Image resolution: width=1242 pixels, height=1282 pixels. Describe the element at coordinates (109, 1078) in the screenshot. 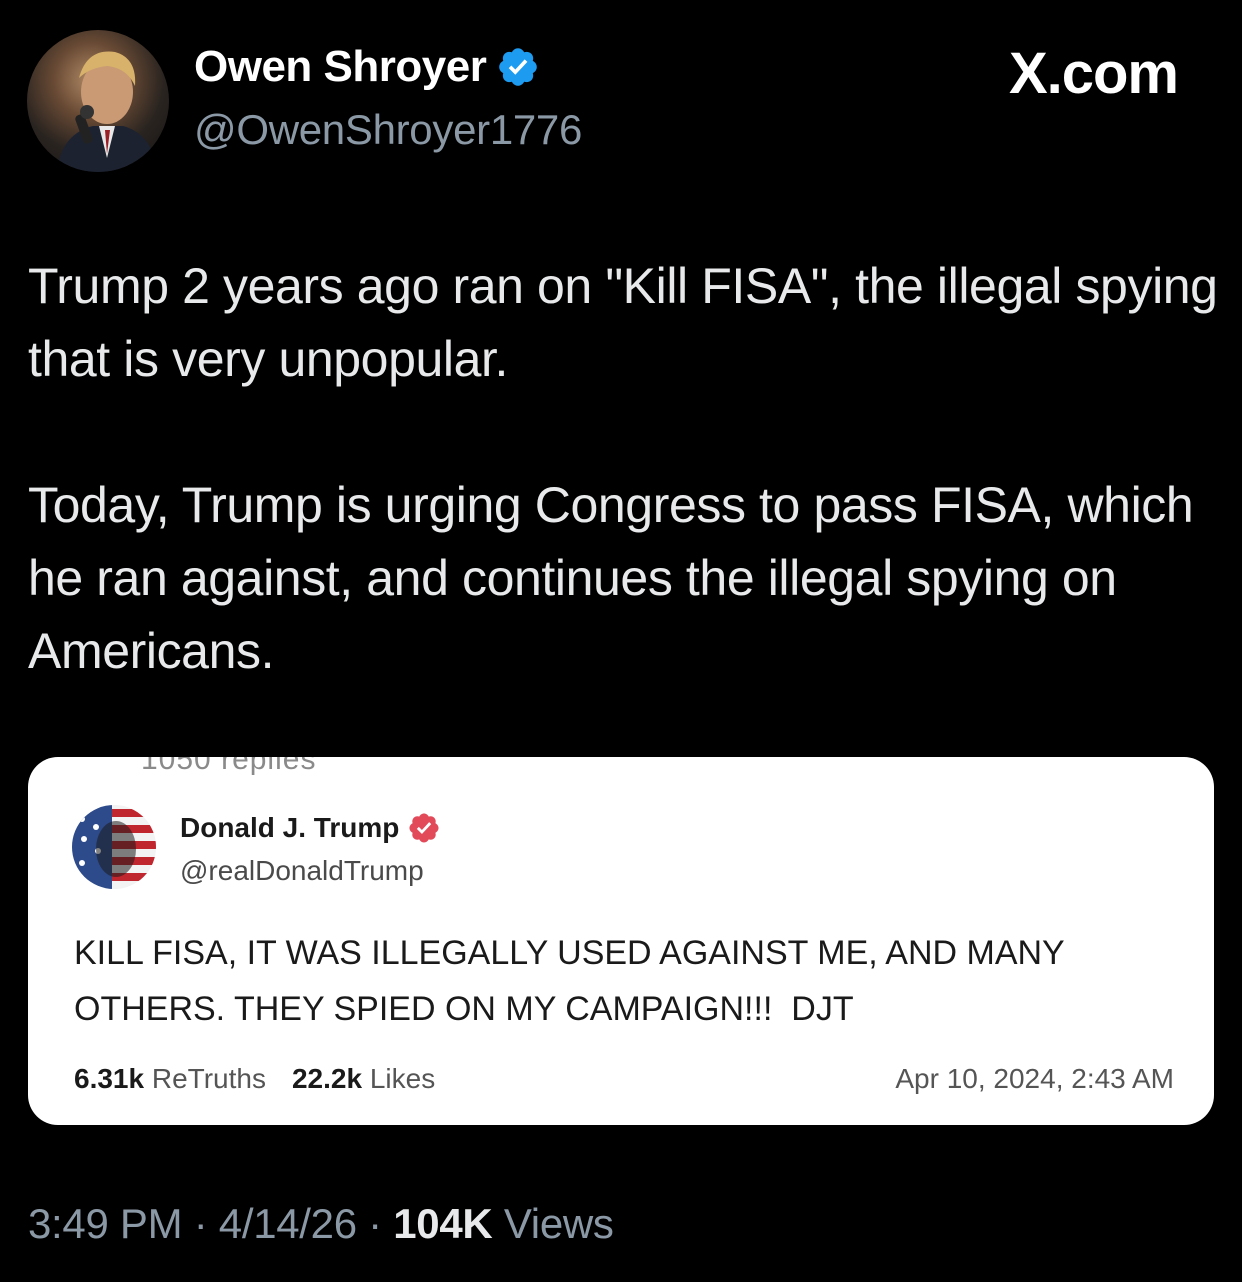

I see `retruths-count: 6.31k` at that location.